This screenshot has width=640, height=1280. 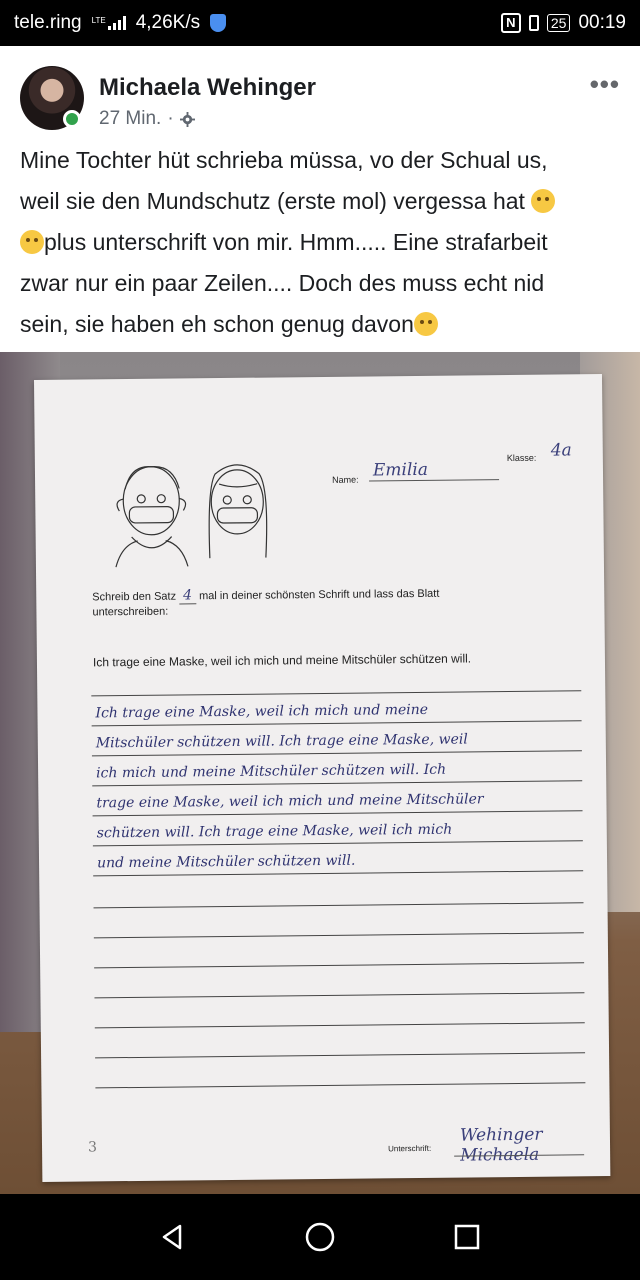 What do you see at coordinates (320, 23) in the screenshot?
I see `status-bar: tele.ring LTE 4,26K/s N 25 00:19` at bounding box center [320, 23].